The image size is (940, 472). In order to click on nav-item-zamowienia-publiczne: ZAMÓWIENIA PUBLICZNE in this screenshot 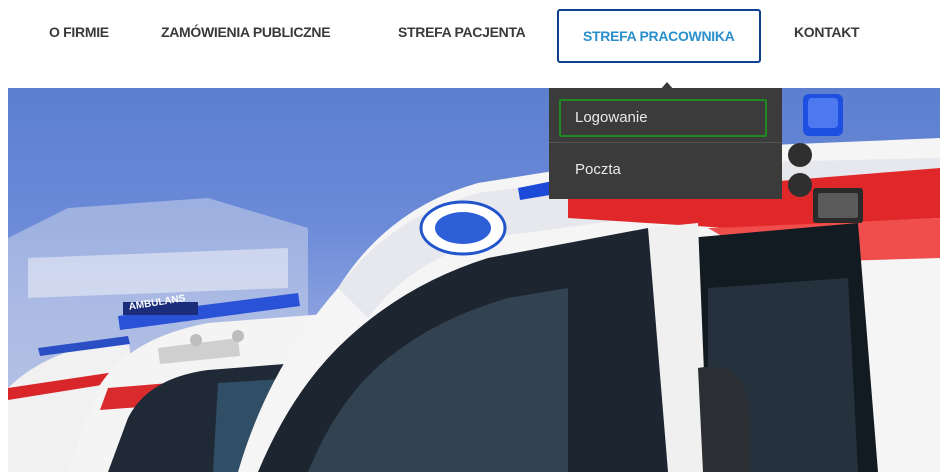, I will do `click(246, 33)`.